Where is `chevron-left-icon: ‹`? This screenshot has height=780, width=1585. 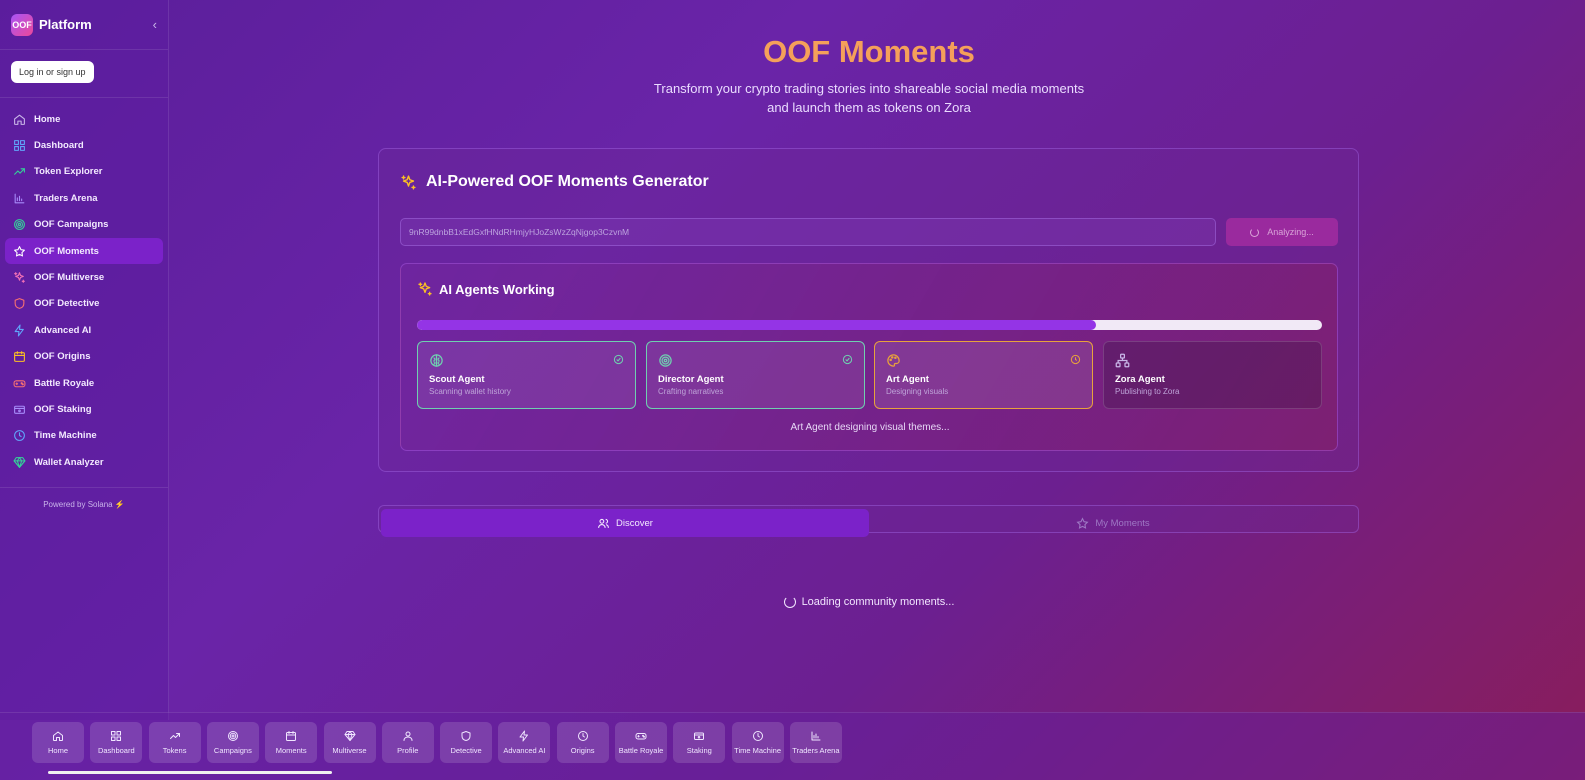 chevron-left-icon: ‹ is located at coordinates (155, 24).